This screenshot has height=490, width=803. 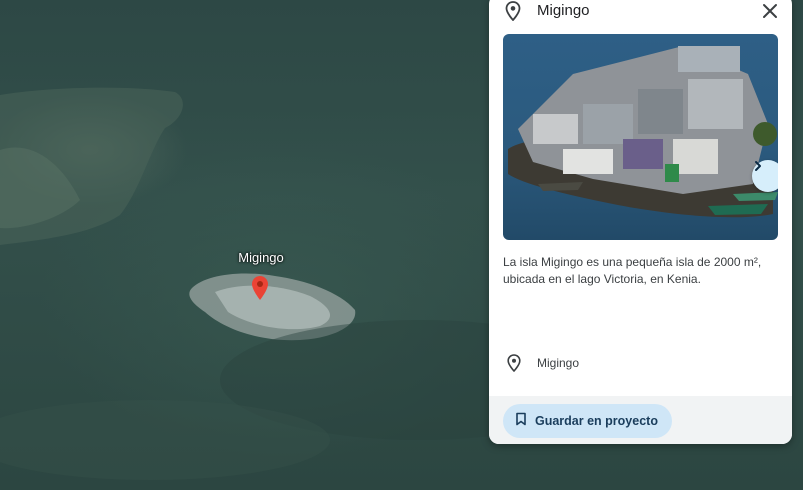 What do you see at coordinates (260, 288) in the screenshot?
I see `map-marker-pin-icon` at bounding box center [260, 288].